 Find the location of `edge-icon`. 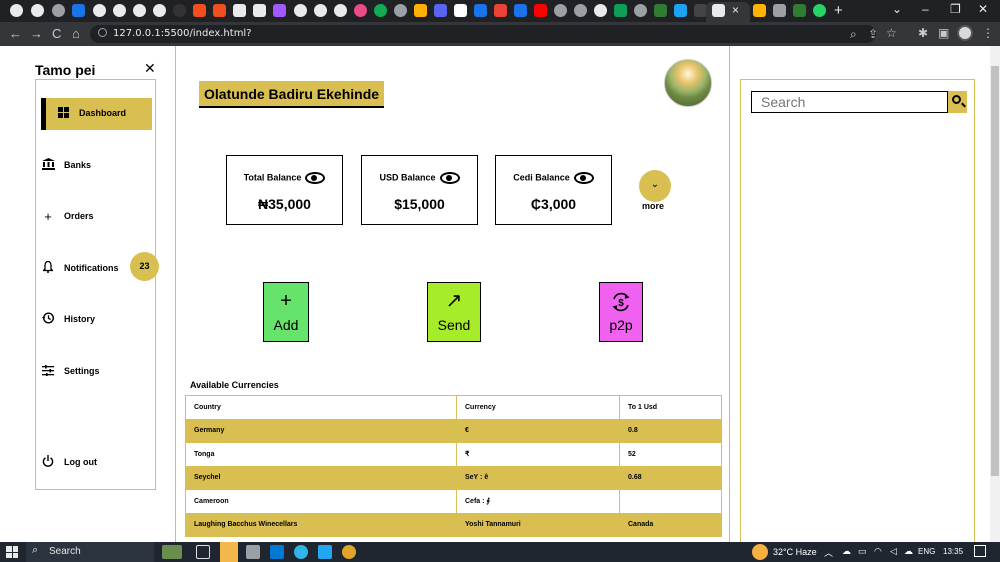

edge-icon is located at coordinates (301, 552).